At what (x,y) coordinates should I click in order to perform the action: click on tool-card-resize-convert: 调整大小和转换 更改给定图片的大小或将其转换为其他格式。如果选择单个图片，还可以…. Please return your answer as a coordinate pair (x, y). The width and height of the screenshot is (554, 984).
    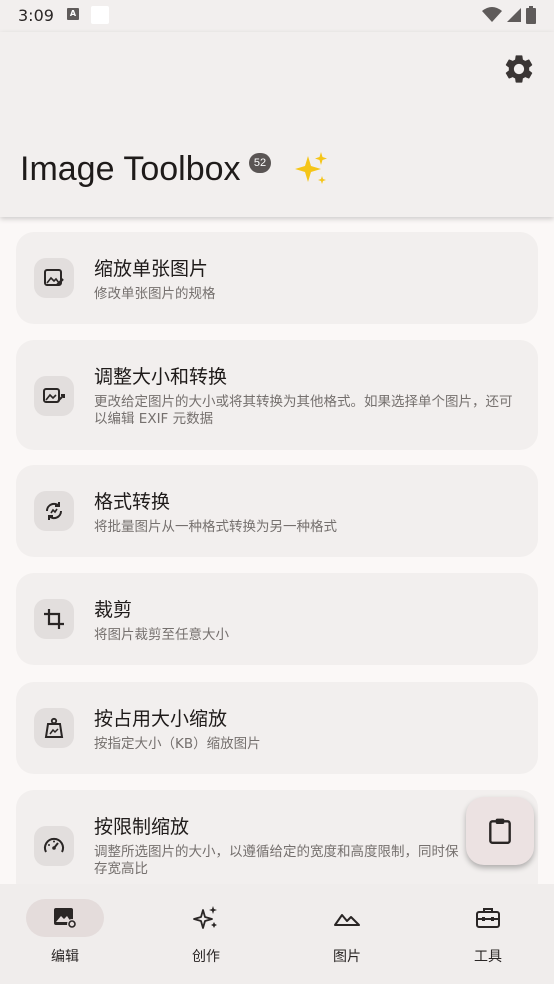
    Looking at the image, I should click on (277, 395).